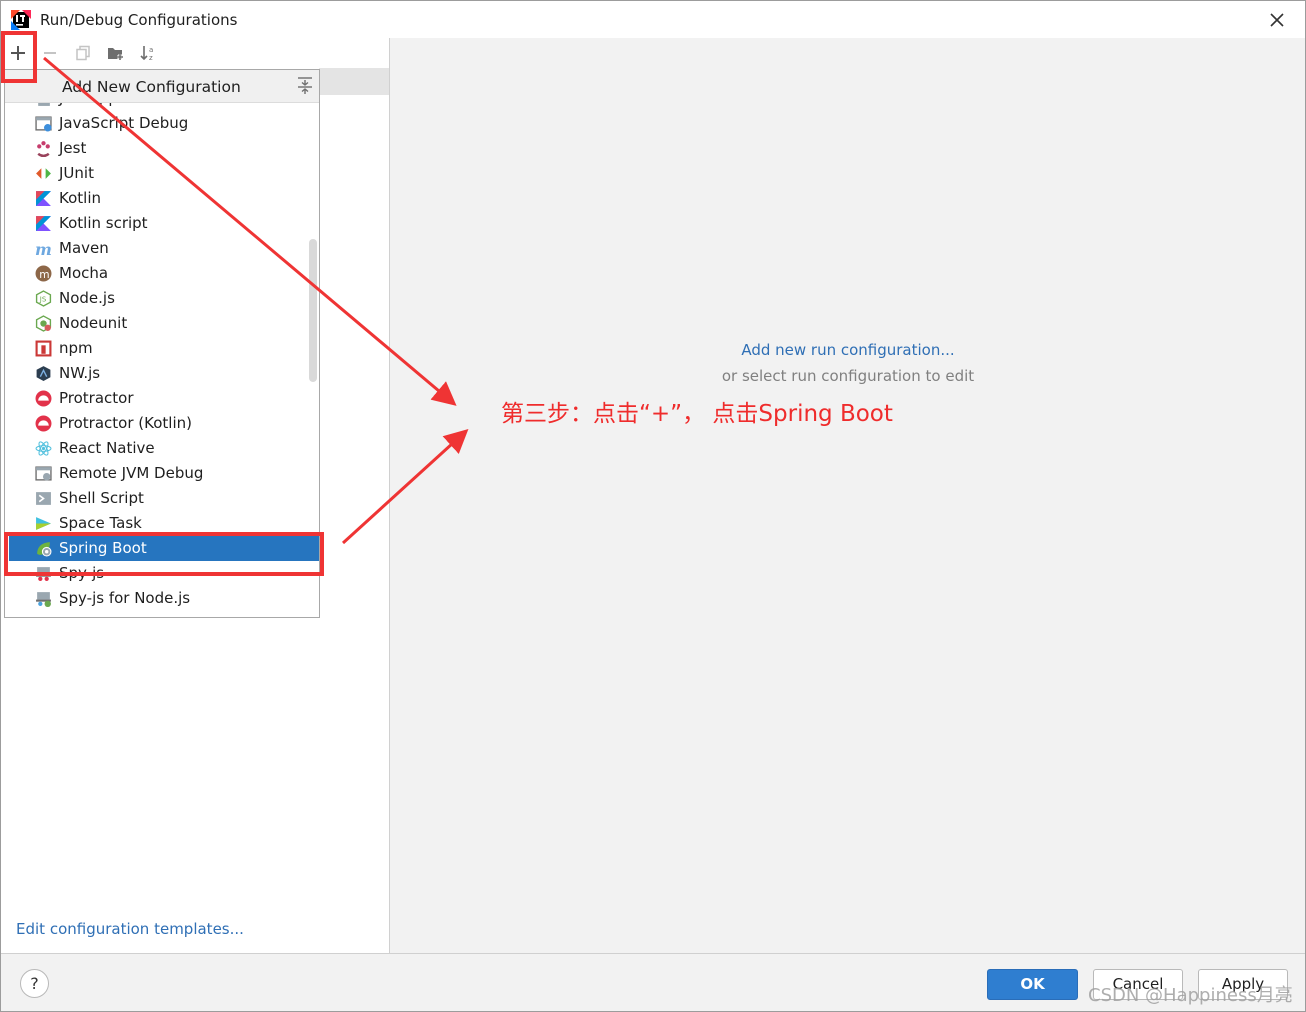  Describe the element at coordinates (162, 448) in the screenshot. I see `list-item: React Native` at that location.